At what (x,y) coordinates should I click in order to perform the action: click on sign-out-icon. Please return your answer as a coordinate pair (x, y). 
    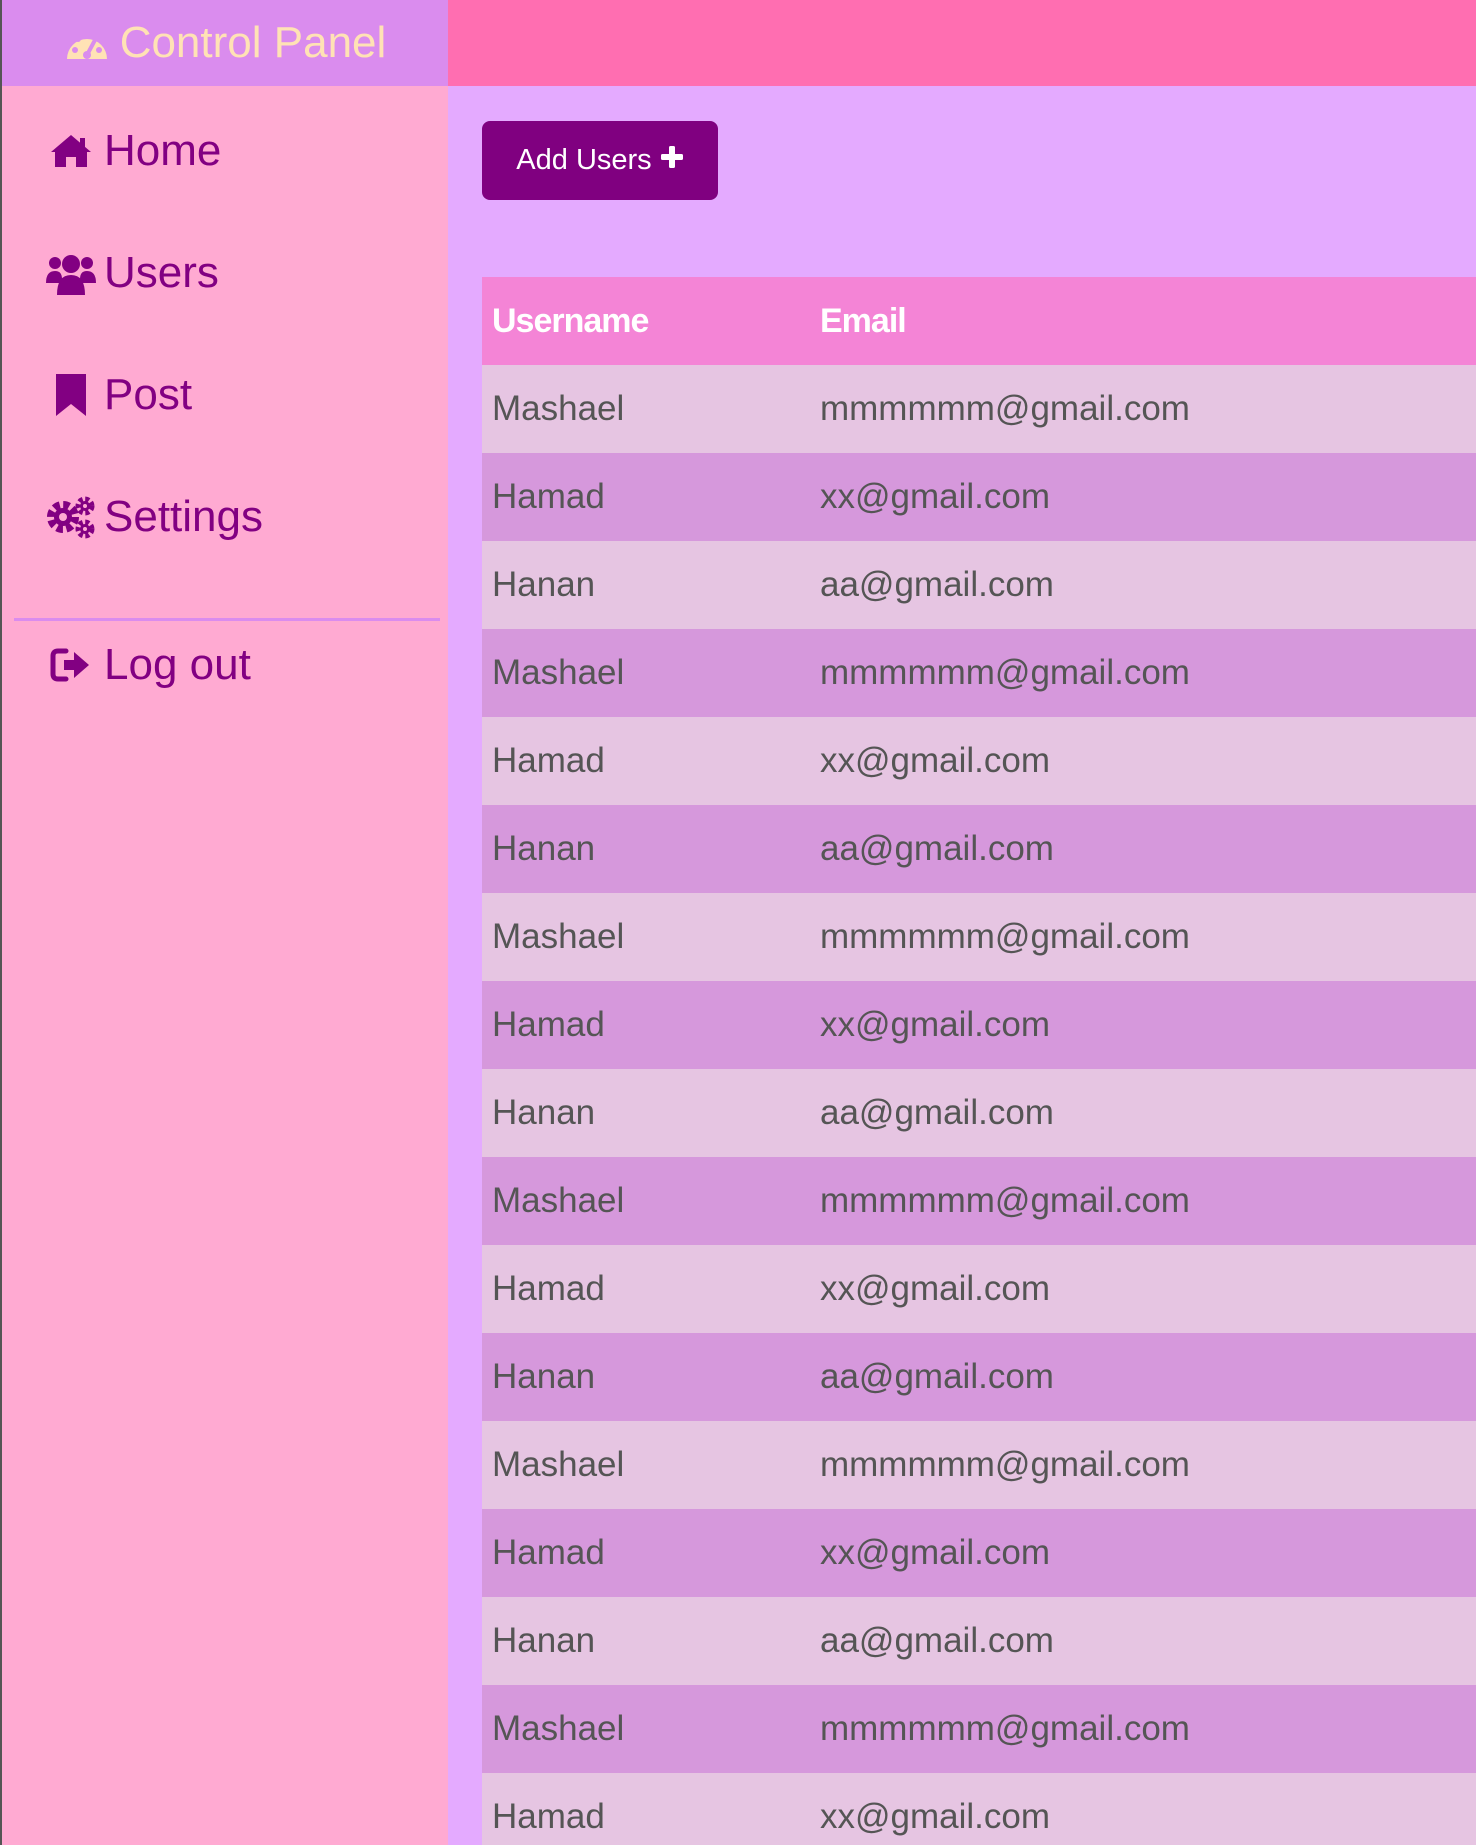
    Looking at the image, I should click on (71, 665).